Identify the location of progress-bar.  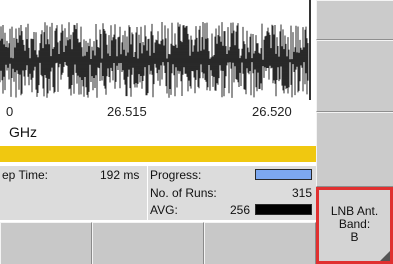
(283, 174).